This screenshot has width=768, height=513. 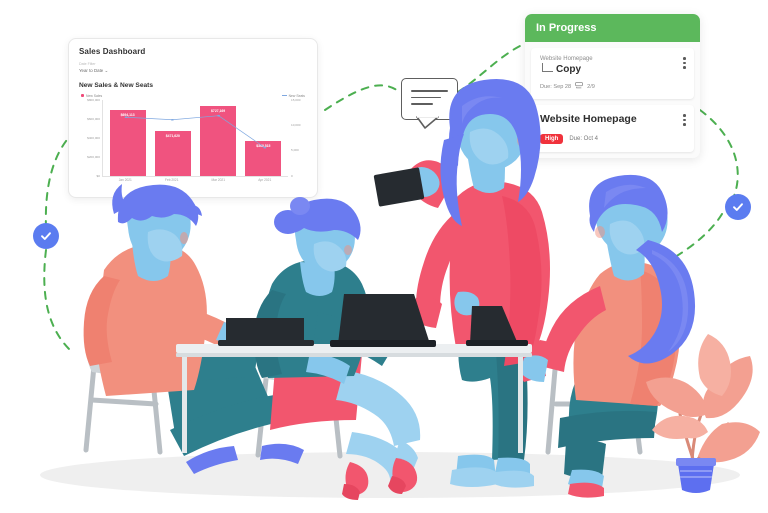 I want to click on laptop-left, so click(x=266, y=332).